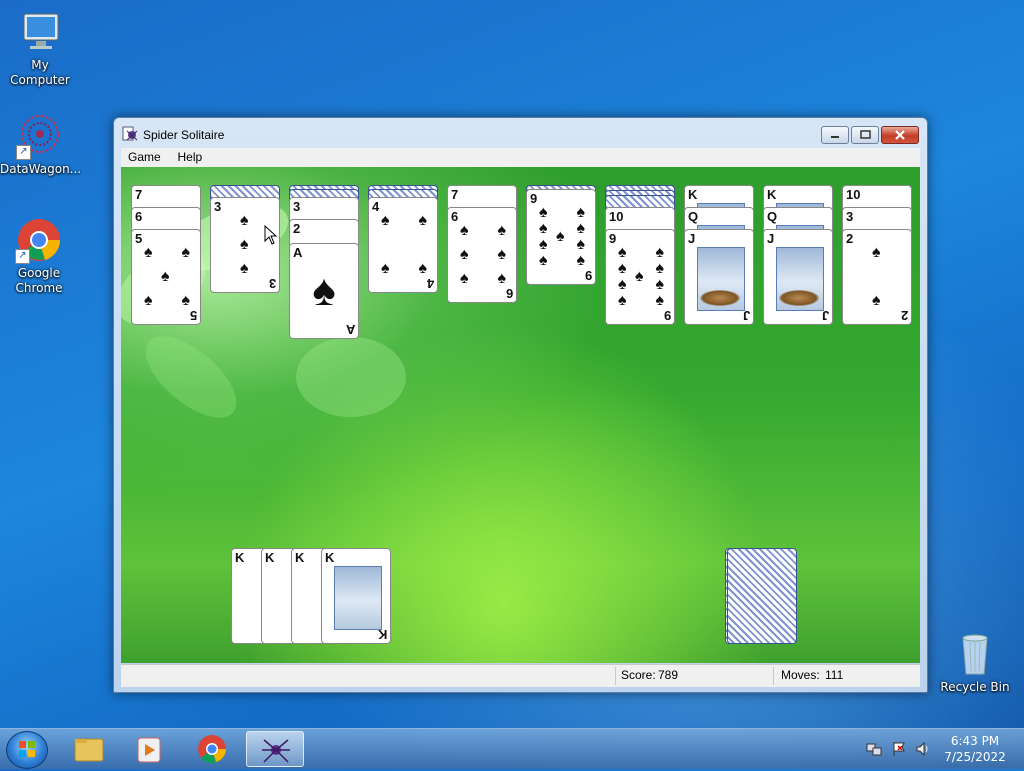 The width and height of the screenshot is (1024, 771). Describe the element at coordinates (403, 245) in the screenshot. I see `tableau-card: 4 ♠ ♠ ♠ ♠ 4` at that location.